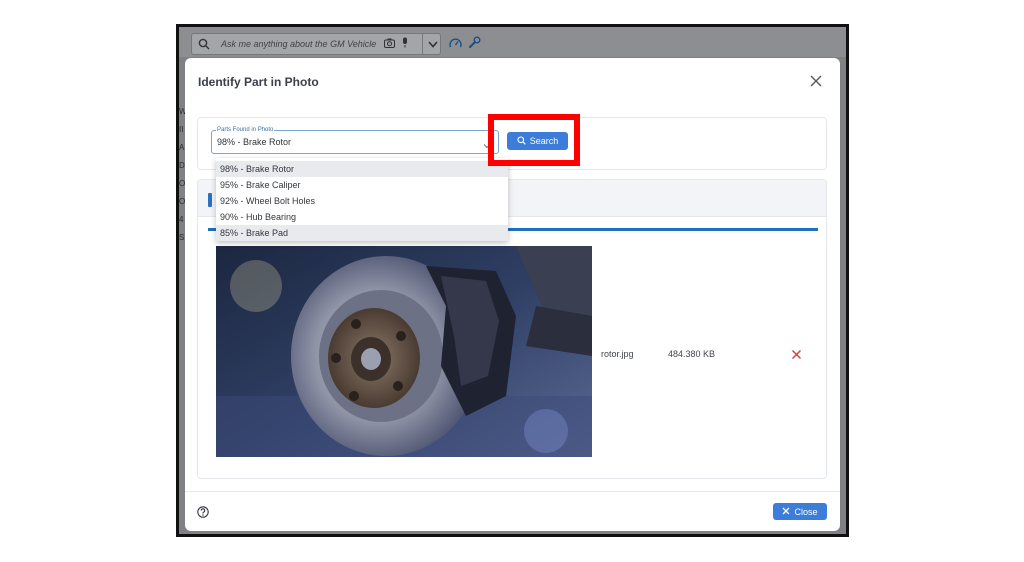 This screenshot has width=1024, height=562. I want to click on dialog-footer: Close, so click(512, 511).